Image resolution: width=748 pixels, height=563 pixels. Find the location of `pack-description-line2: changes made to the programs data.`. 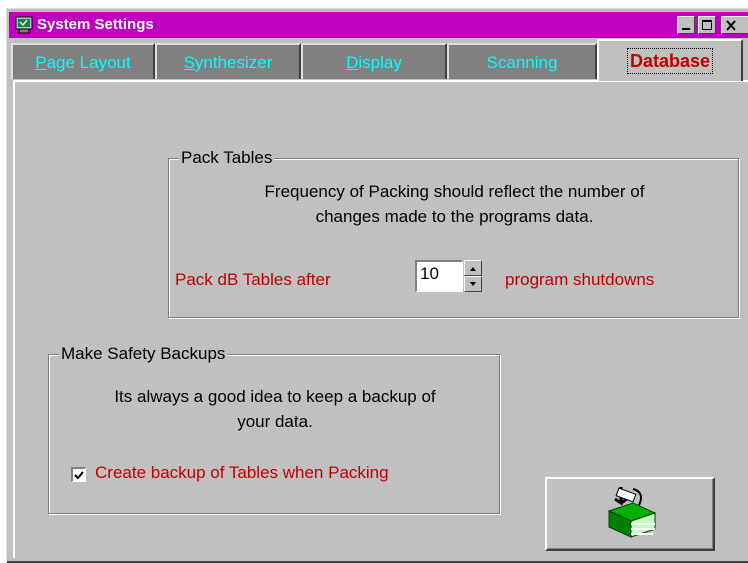

pack-description-line2: changes made to the programs data. is located at coordinates (454, 216).